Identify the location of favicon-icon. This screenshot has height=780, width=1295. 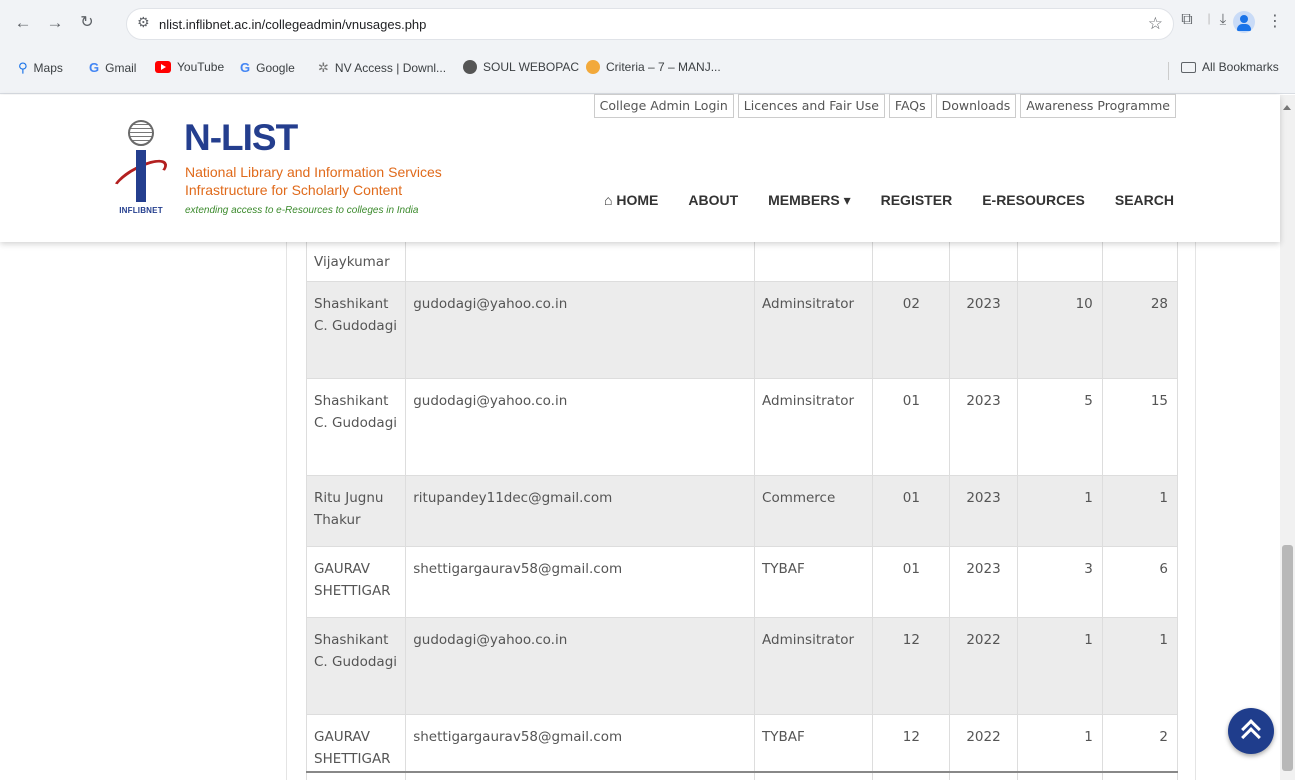
(593, 67).